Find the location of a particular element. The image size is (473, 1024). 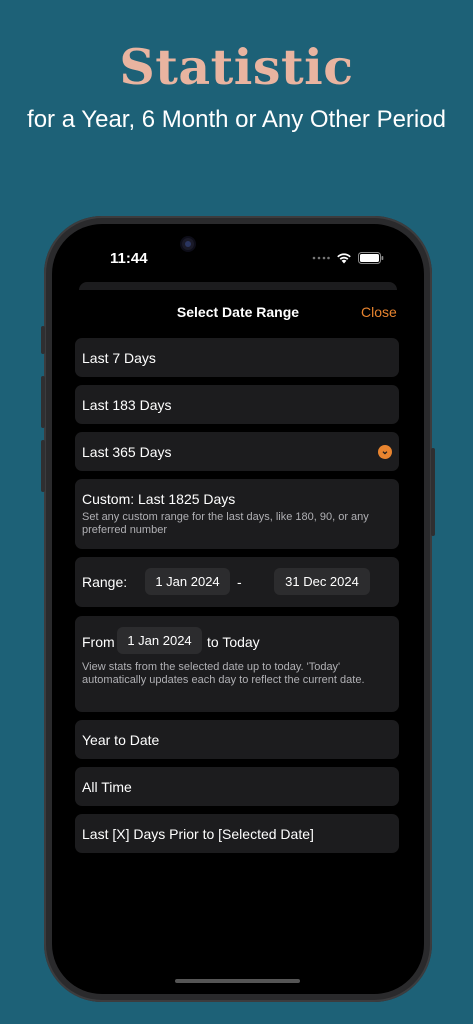

option-days-prior-to-date: Last [X] Days Prior to [Selected Date] is located at coordinates (237, 833).